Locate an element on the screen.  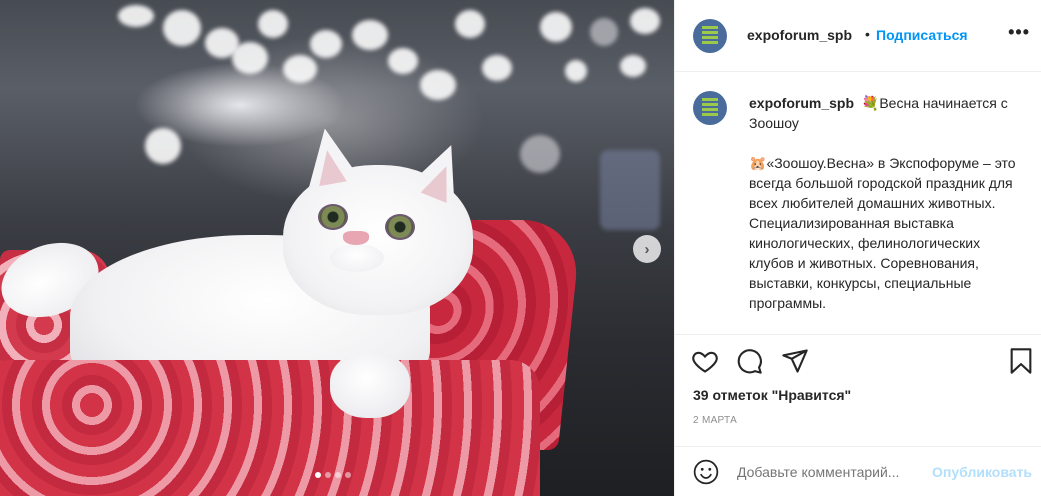
carousel-next-button: › is located at coordinates (647, 249).